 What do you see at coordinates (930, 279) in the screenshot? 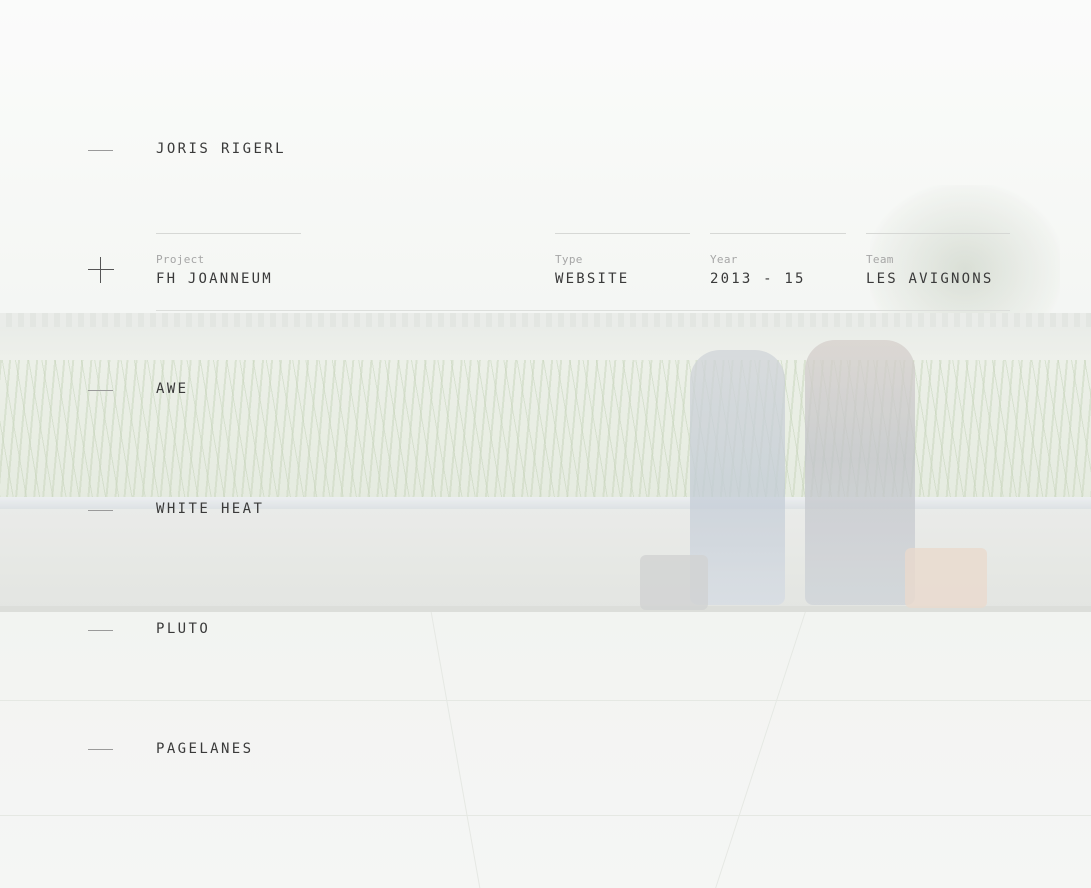
I see `team-value: LES AVIGNONS` at bounding box center [930, 279].